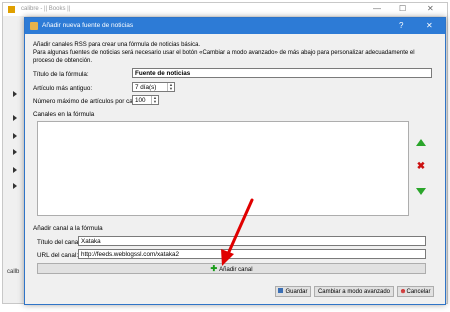 The width and height of the screenshot is (450, 312). Describe the element at coordinates (13, 272) in the screenshot. I see `background-sidebar-label: callb` at that location.